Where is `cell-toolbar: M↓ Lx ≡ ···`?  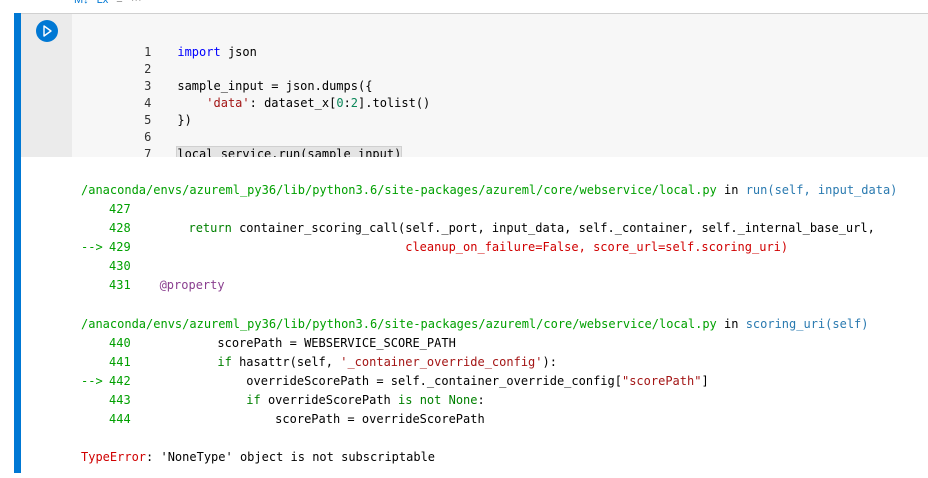
cell-toolbar: M↓ Lx ≡ ··· is located at coordinates (108, 3).